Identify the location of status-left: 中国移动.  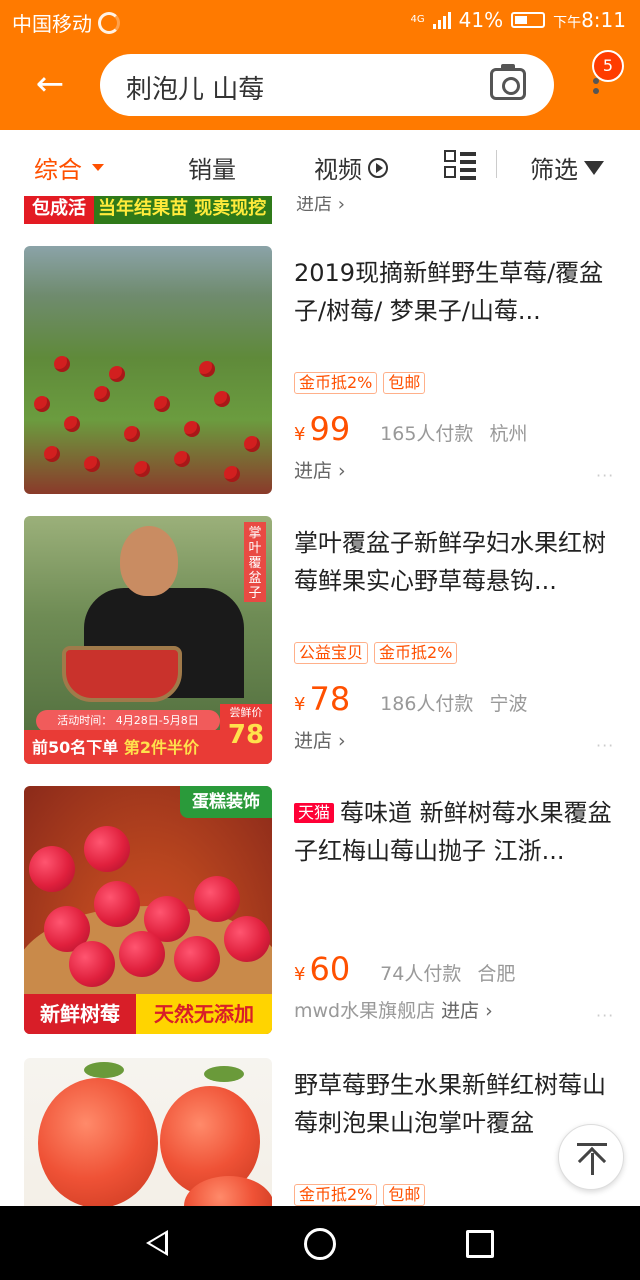
(66, 22).